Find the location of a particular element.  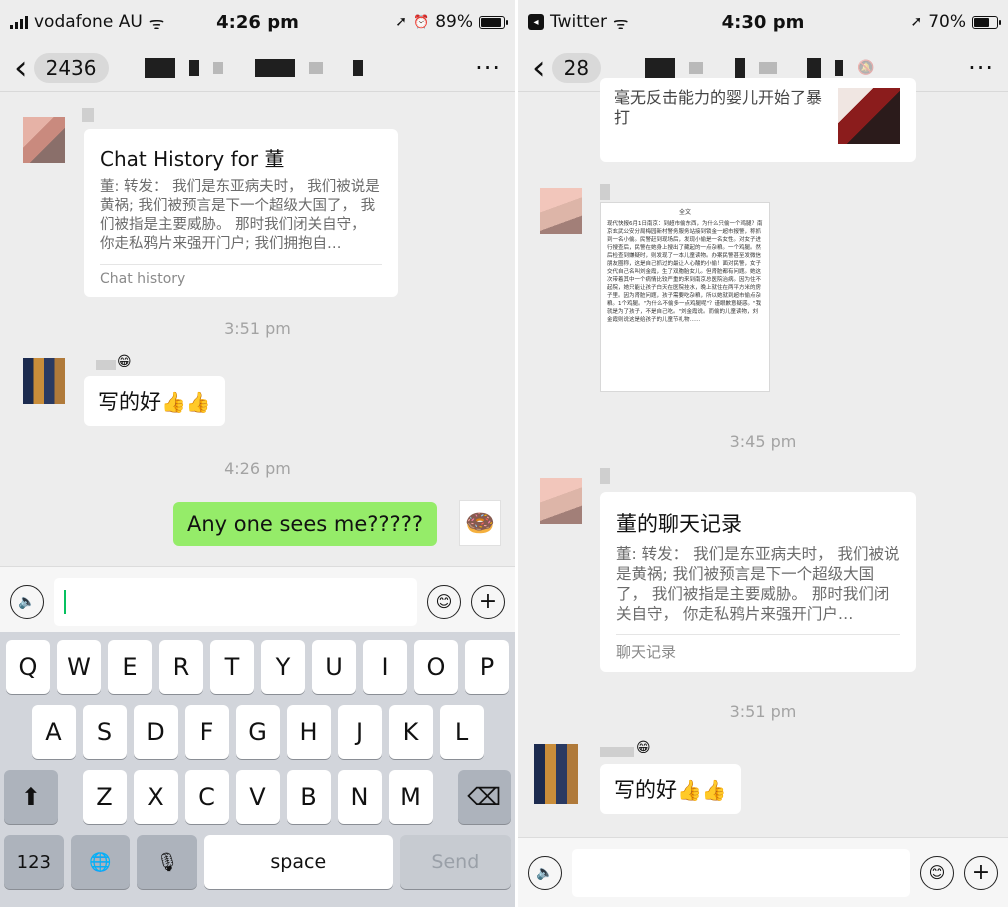

outgoing-message-bubble: Any one sees me????? is located at coordinates (304, 524).